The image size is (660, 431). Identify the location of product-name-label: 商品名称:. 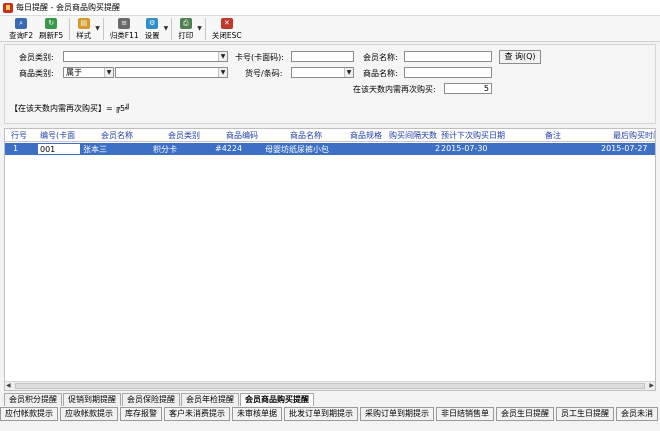
(380, 73).